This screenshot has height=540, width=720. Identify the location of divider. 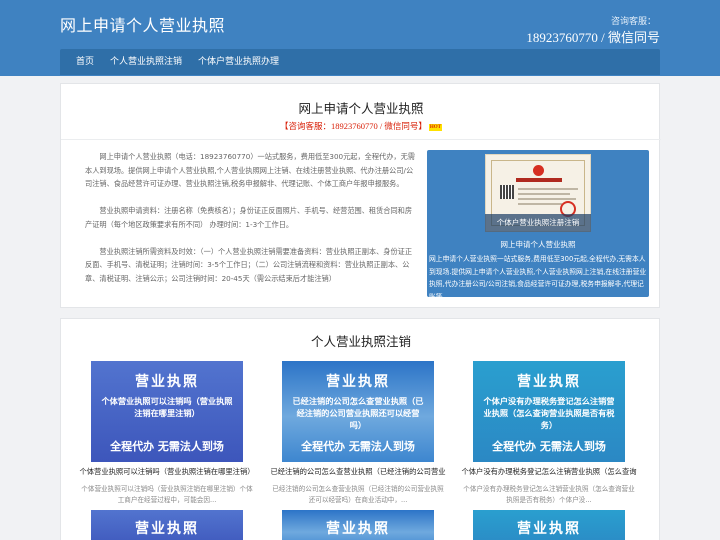
(361, 139).